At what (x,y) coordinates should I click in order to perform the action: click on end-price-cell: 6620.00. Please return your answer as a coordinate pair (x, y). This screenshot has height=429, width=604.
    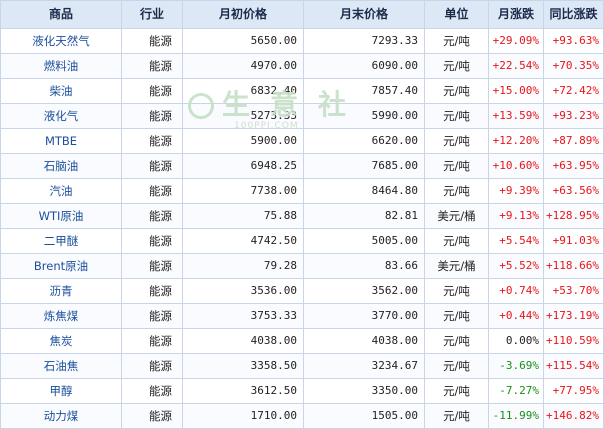
    Looking at the image, I should click on (364, 141).